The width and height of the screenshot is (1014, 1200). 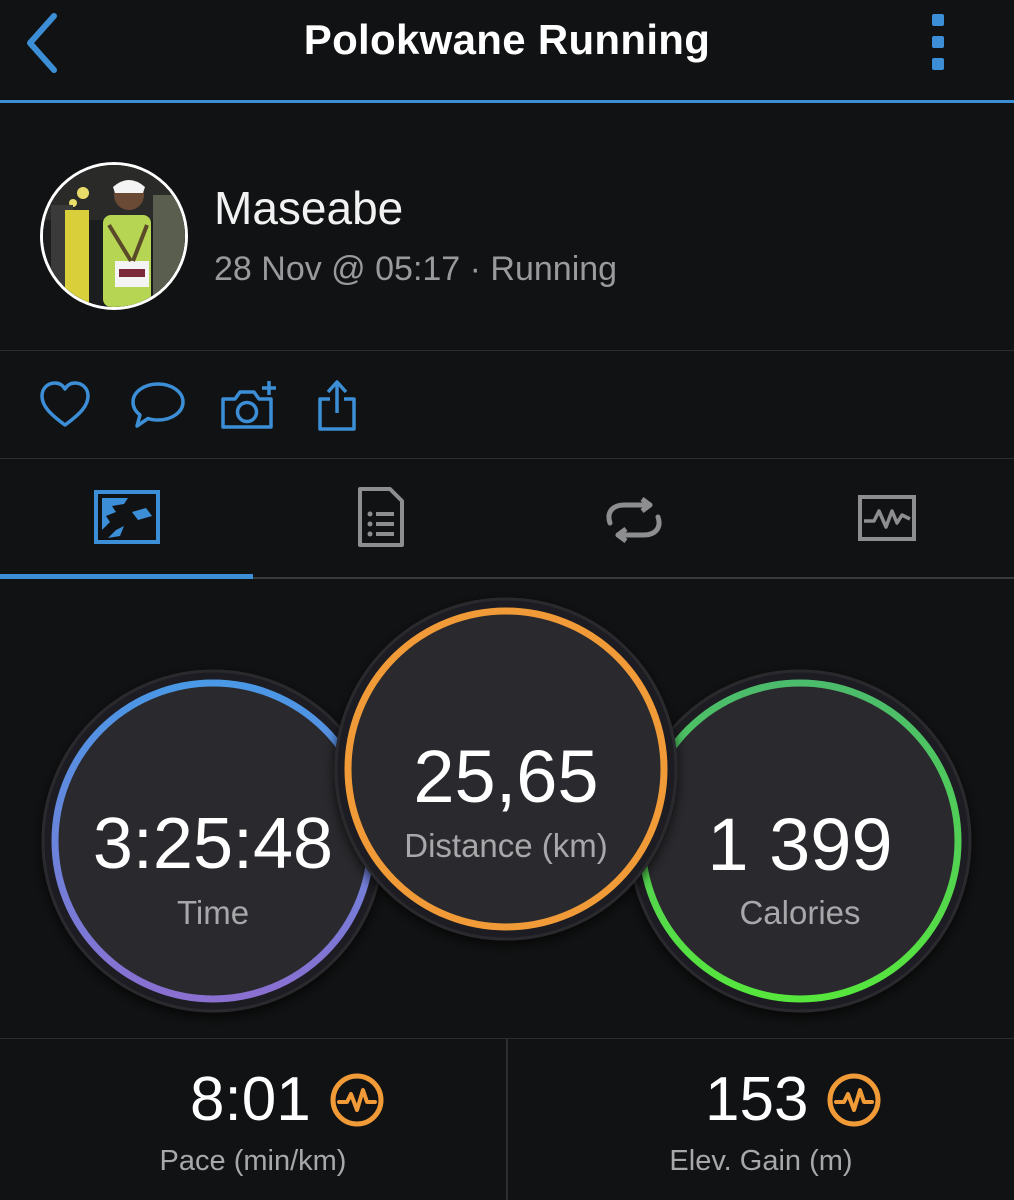 What do you see at coordinates (506, 845) in the screenshot?
I see `distance-label: Distance (km)` at bounding box center [506, 845].